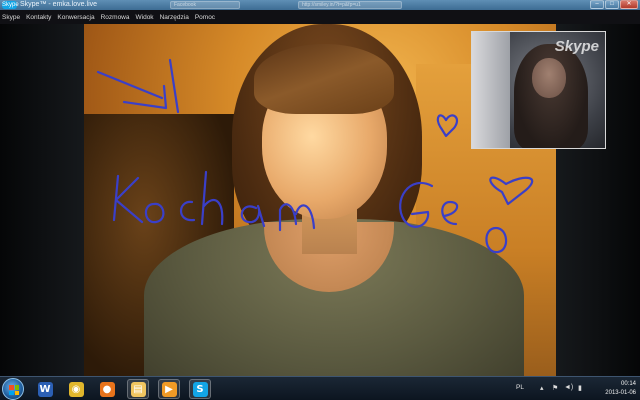 The width and height of the screenshot is (640, 400). I want to click on caption-buttons: – □ ✕, so click(614, 5).